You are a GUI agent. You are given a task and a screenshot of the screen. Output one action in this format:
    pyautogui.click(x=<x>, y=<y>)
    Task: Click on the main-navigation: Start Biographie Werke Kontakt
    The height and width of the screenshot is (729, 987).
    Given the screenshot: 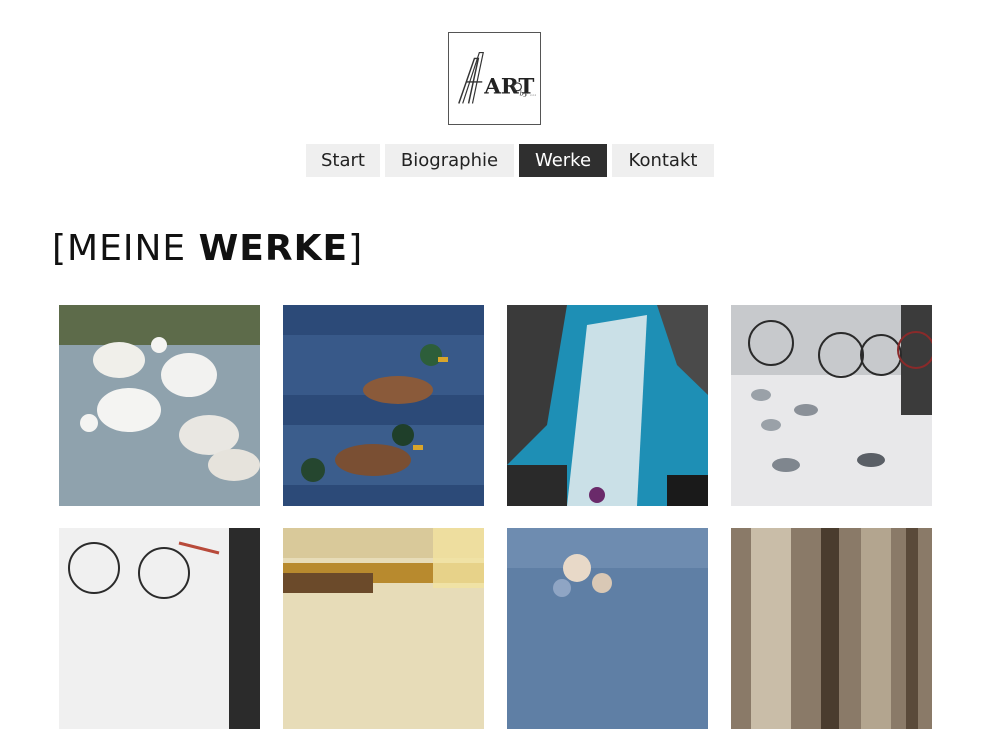 What is the action you would take?
    pyautogui.click(x=510, y=160)
    